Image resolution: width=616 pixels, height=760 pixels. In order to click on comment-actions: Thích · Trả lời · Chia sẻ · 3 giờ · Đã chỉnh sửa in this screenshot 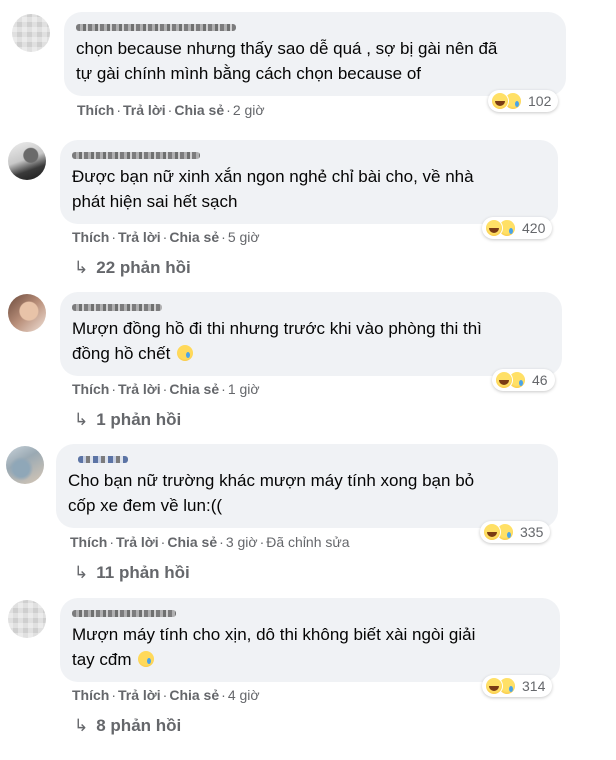, I will do `click(210, 542)`.